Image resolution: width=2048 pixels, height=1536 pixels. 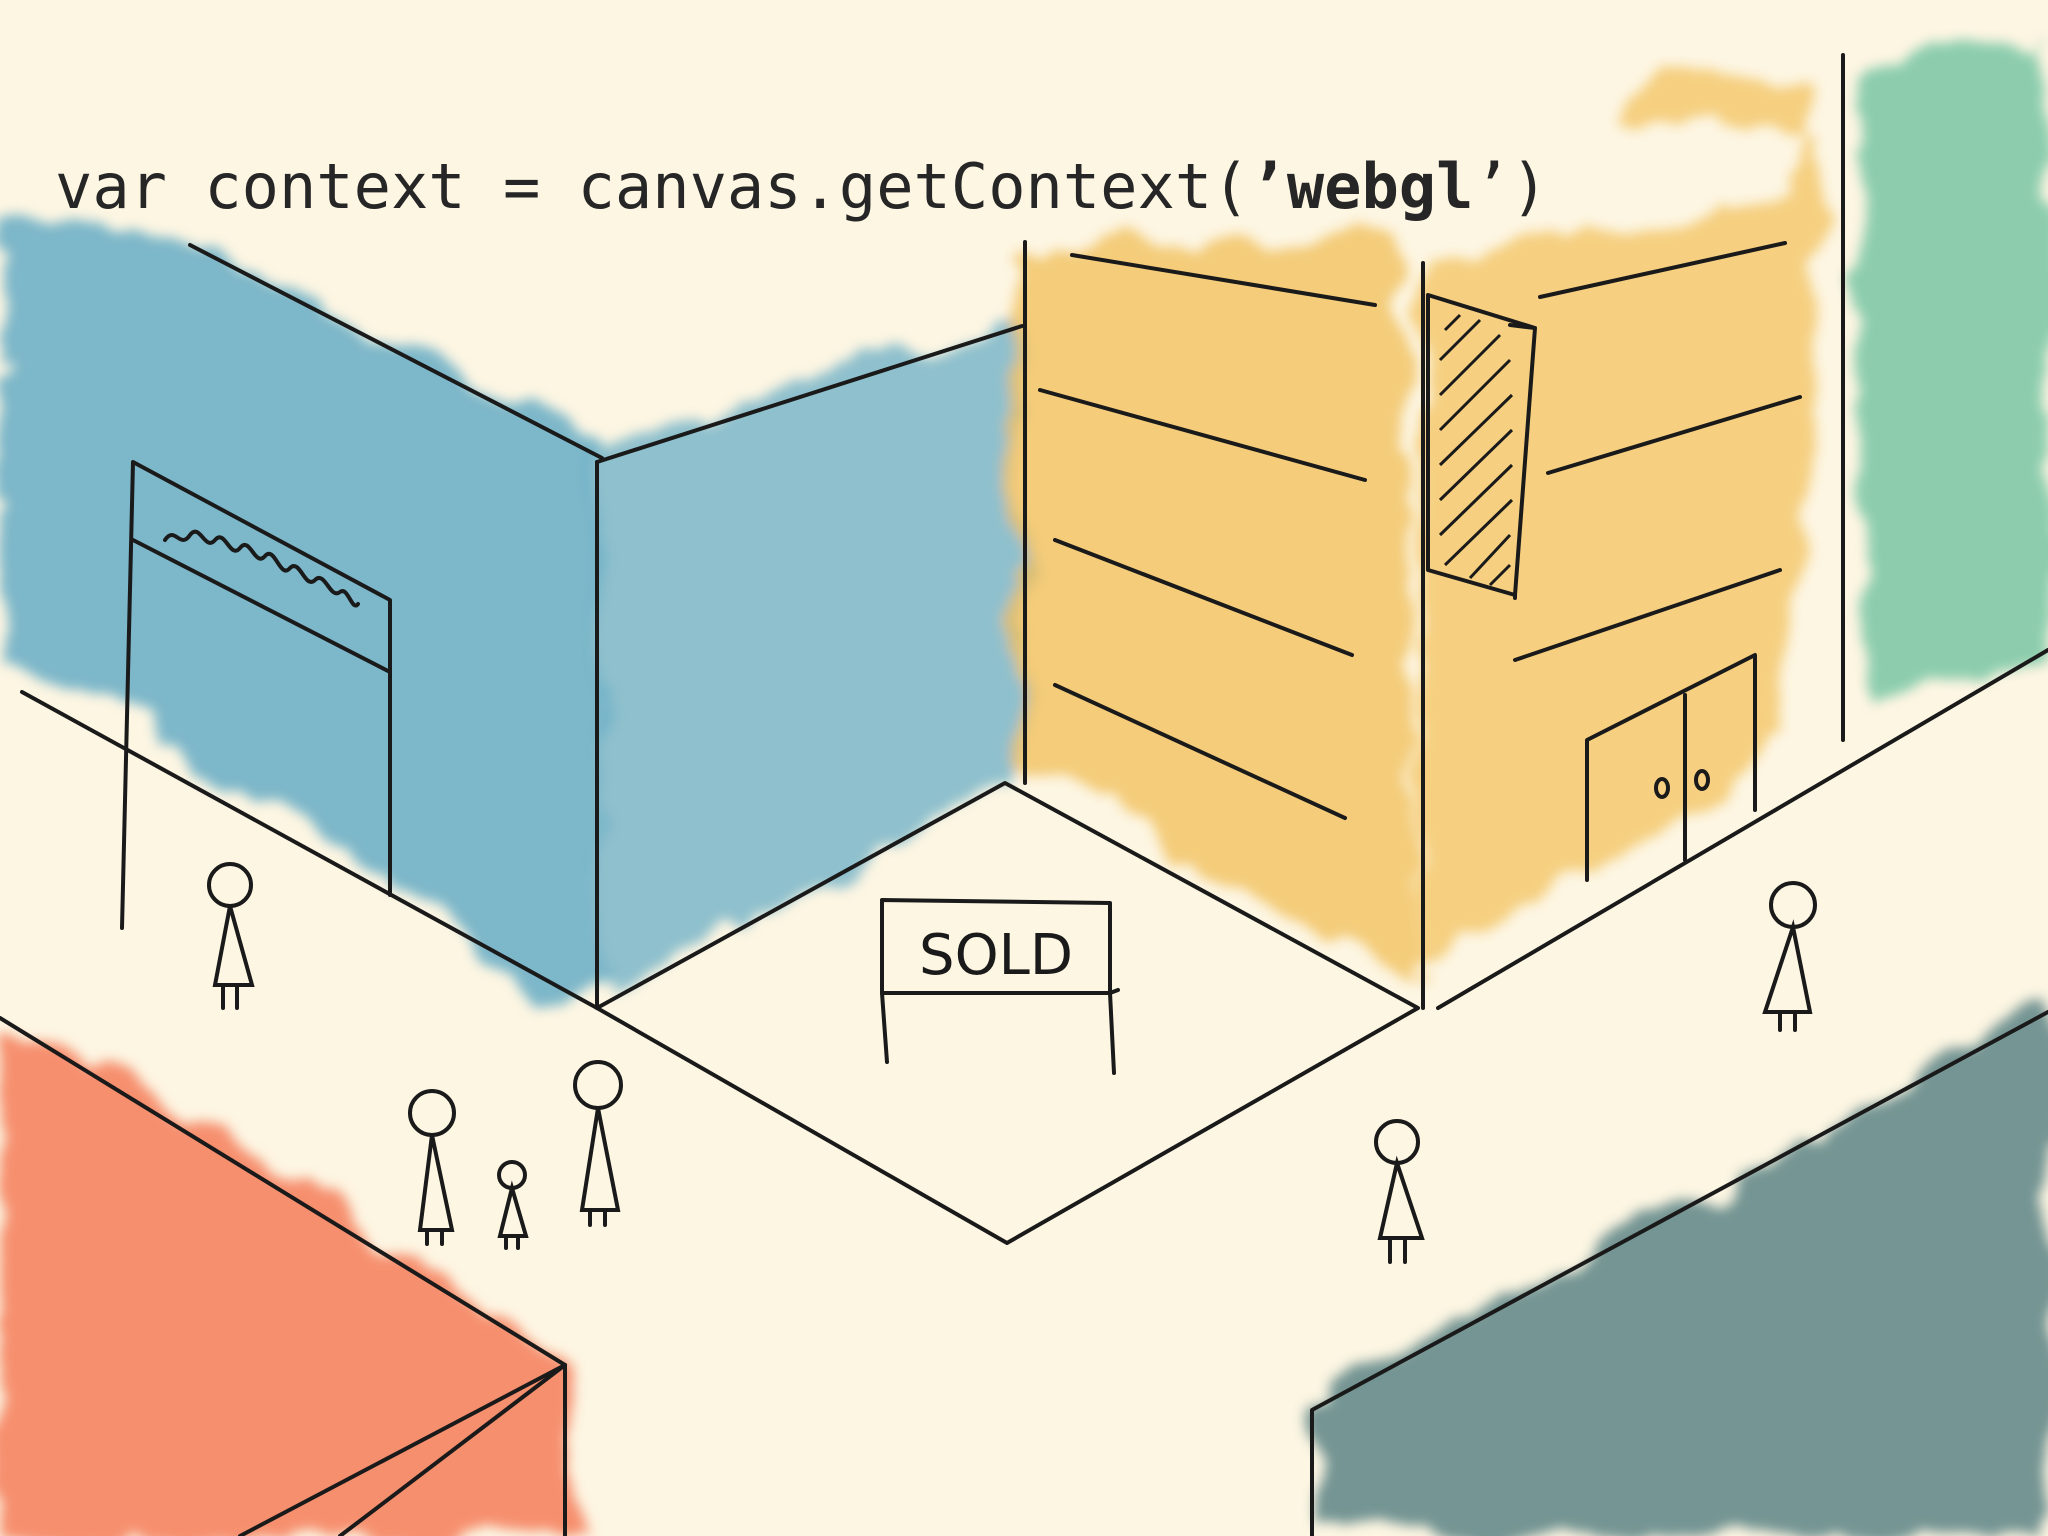 I want to click on code-quote-close: ’), so click(x=1511, y=186).